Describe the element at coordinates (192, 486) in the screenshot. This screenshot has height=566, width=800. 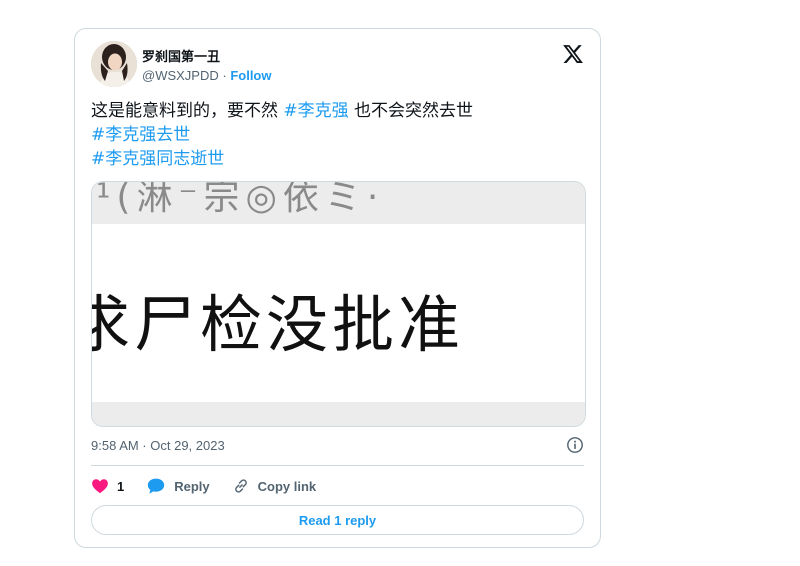
I see `reply-label: Reply` at that location.